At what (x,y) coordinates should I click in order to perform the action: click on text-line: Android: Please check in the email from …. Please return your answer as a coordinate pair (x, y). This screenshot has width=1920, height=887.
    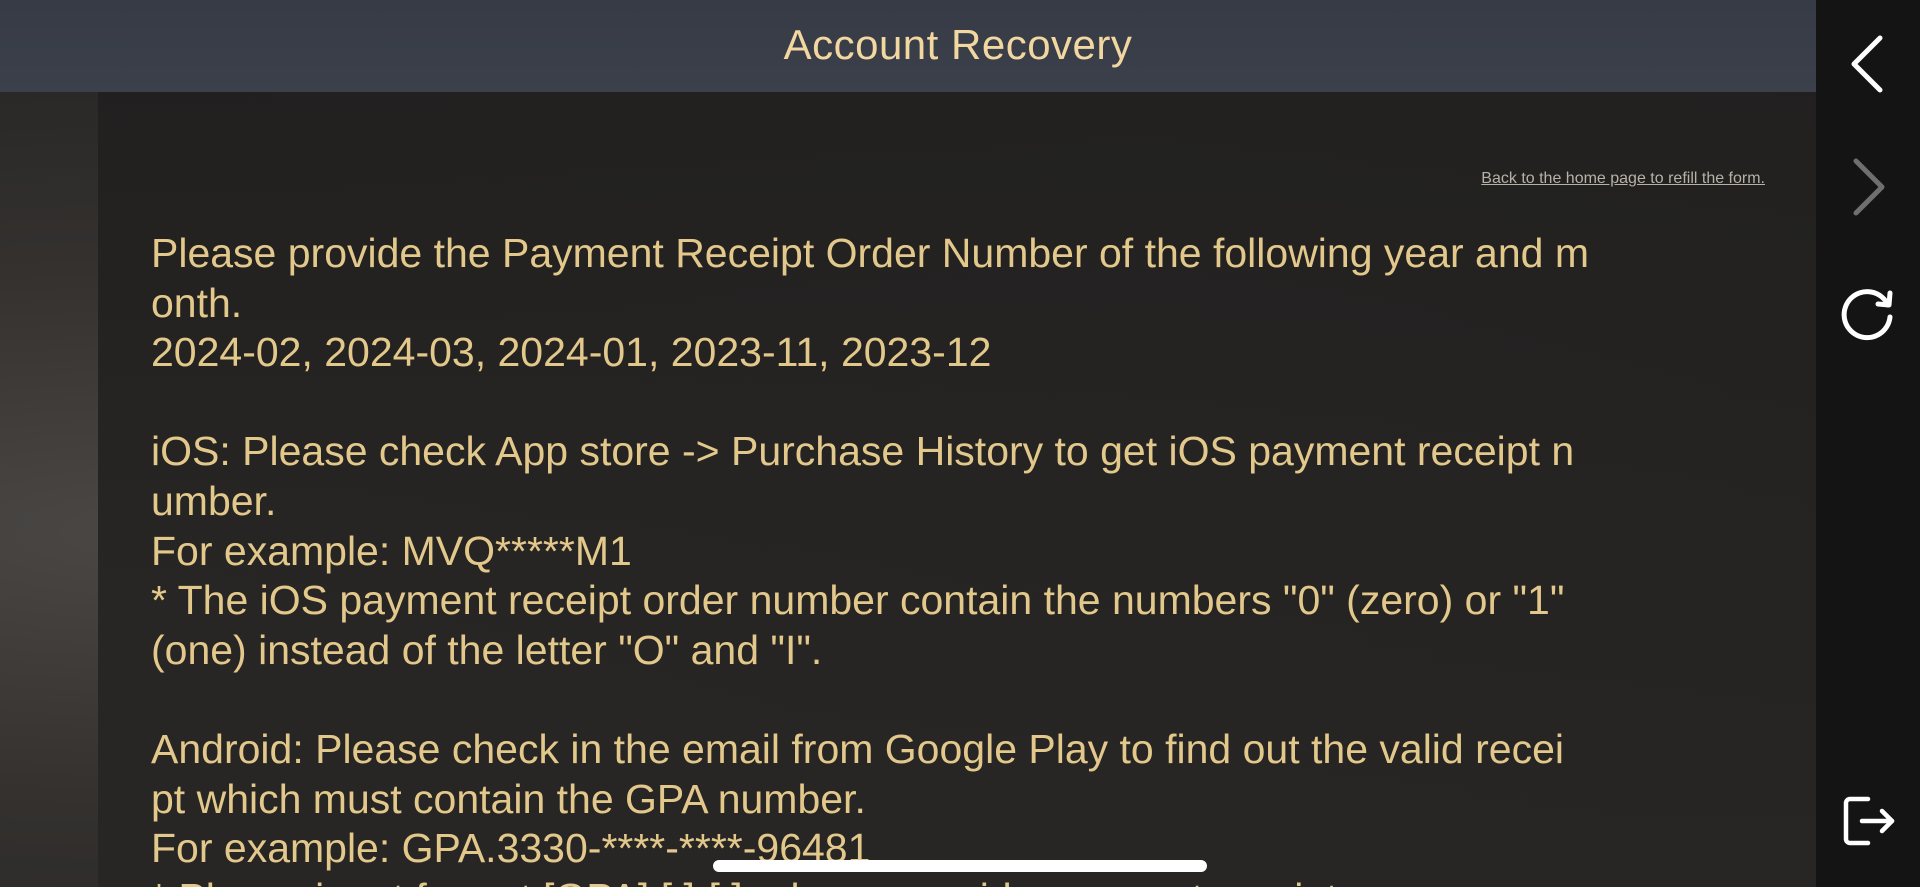
    Looking at the image, I should click on (857, 748).